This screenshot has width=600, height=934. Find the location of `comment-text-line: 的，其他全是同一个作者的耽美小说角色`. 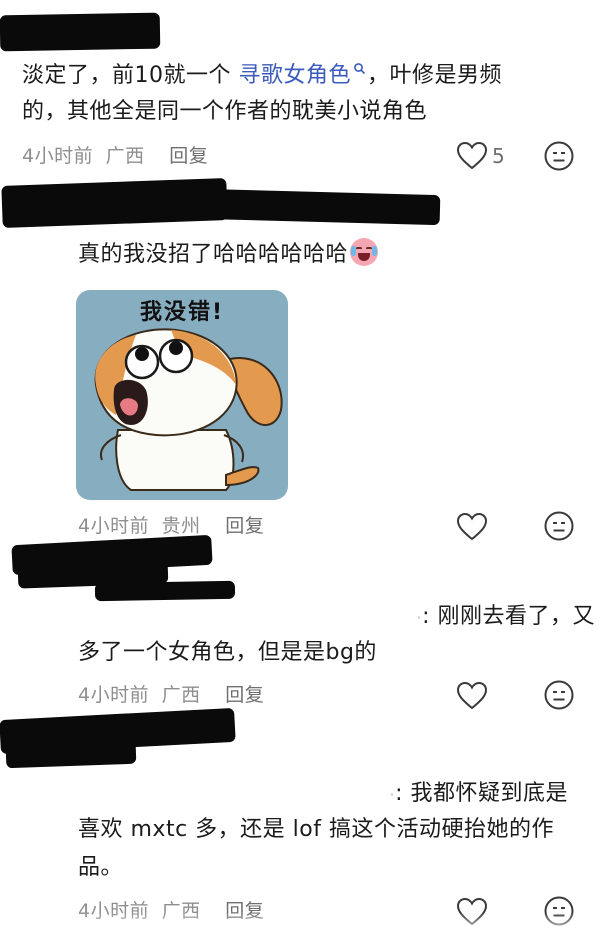

comment-text-line: 的，其他全是同一个作者的耽美小说角色 is located at coordinates (225, 111).